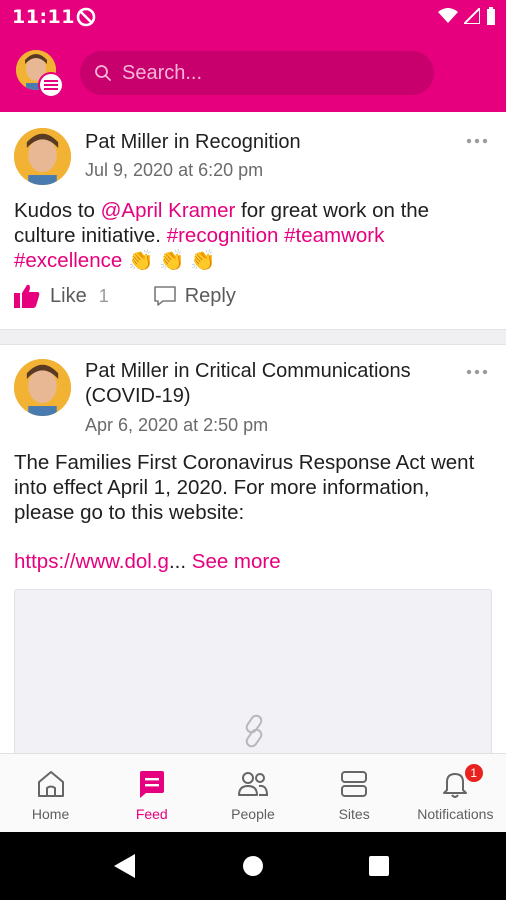 The image size is (506, 900). What do you see at coordinates (164, 296) in the screenshot?
I see `comment-icon` at bounding box center [164, 296].